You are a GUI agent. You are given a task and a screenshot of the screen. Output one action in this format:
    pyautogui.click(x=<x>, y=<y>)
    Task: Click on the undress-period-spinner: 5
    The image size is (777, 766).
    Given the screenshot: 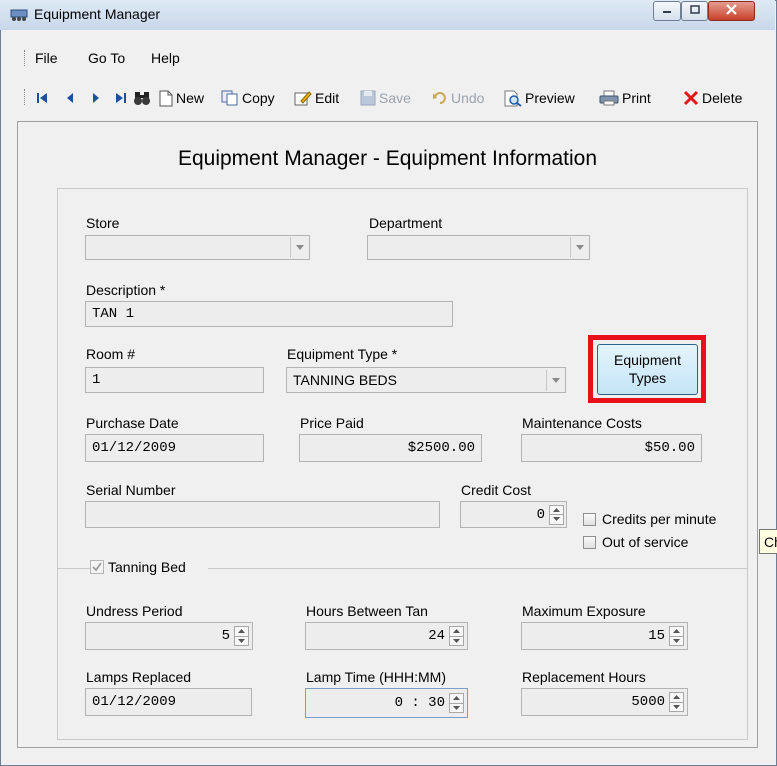 What is the action you would take?
    pyautogui.click(x=169, y=636)
    